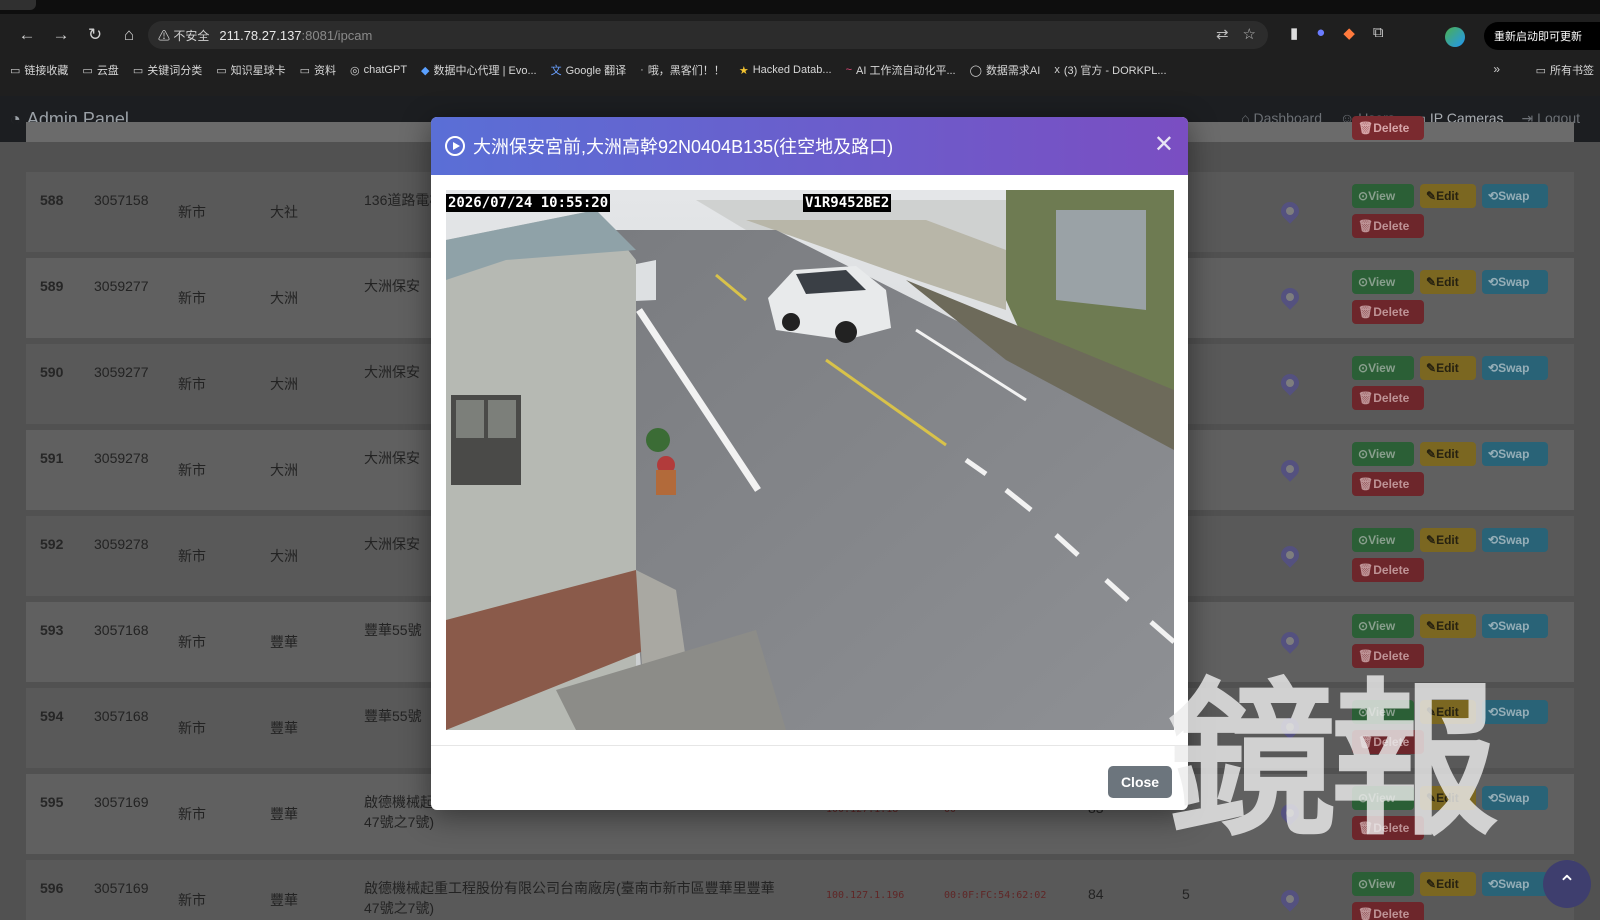 This screenshot has width=1600, height=920. Describe the element at coordinates (1320, 33) in the screenshot. I see `extension-circle-icon: ●` at that location.